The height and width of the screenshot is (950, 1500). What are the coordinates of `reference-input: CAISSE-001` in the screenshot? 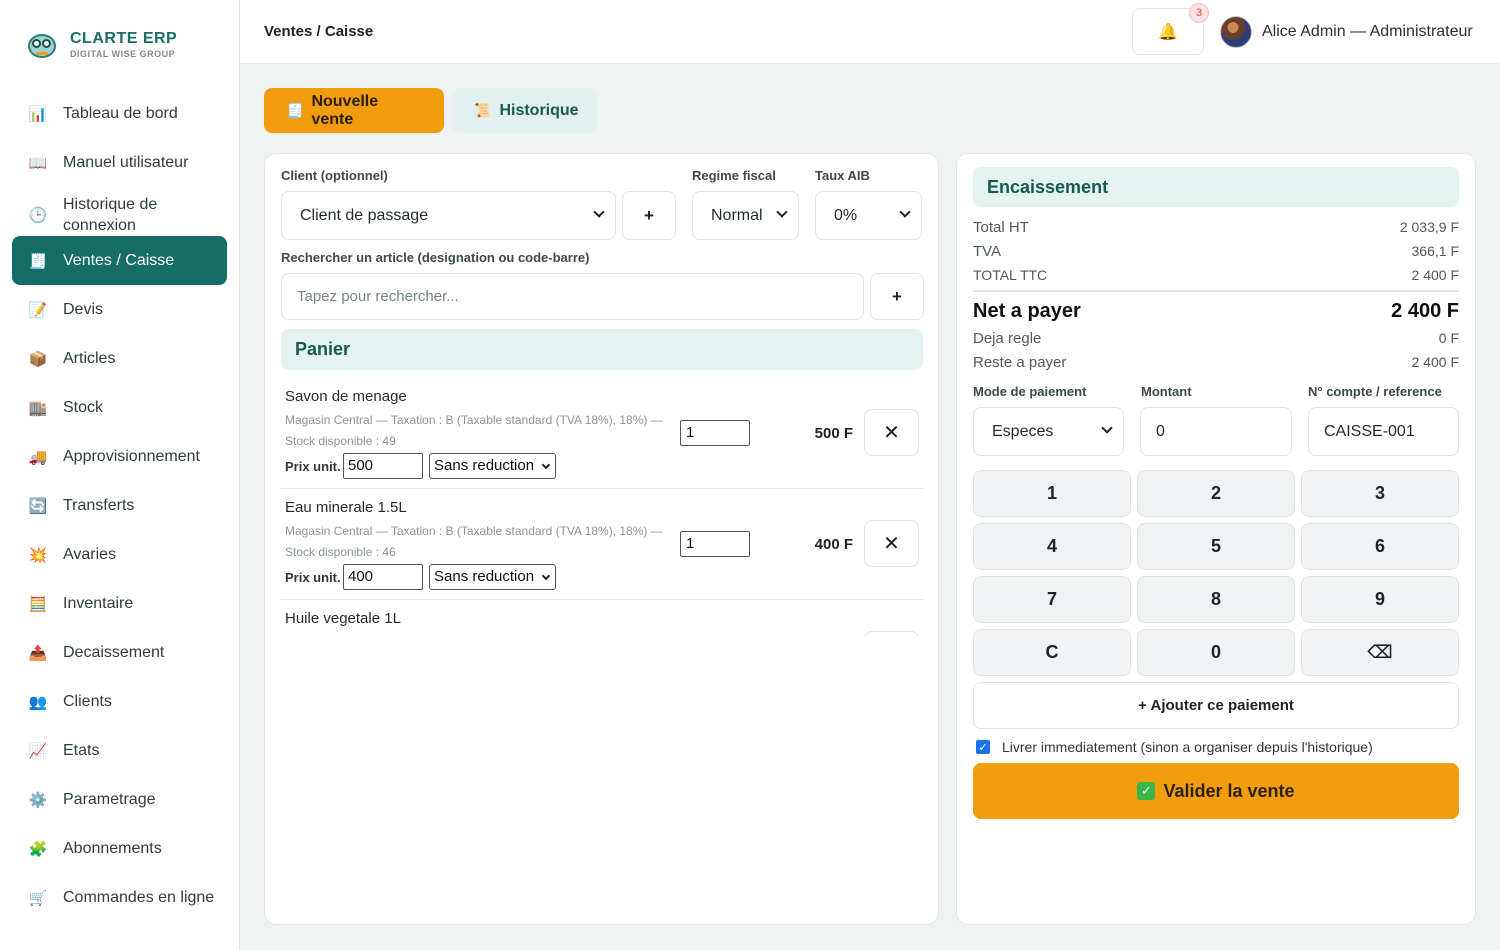 It's located at (1383, 431).